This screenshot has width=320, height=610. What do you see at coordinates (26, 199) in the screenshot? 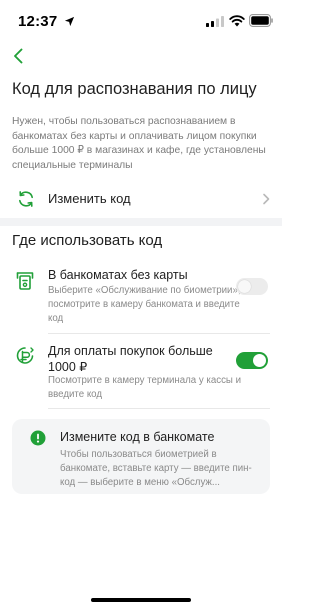
I see `refresh-icon` at bounding box center [26, 199].